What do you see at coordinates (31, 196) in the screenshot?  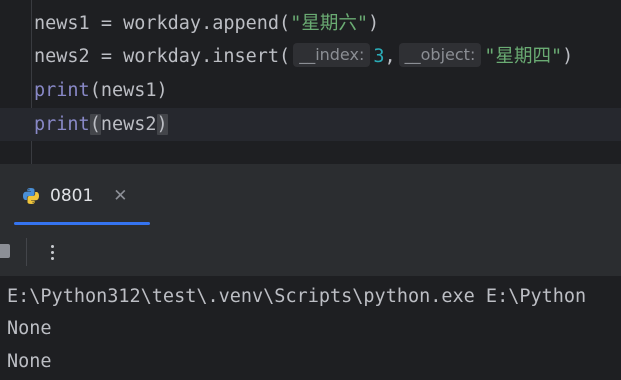 I see `python-icon` at bounding box center [31, 196].